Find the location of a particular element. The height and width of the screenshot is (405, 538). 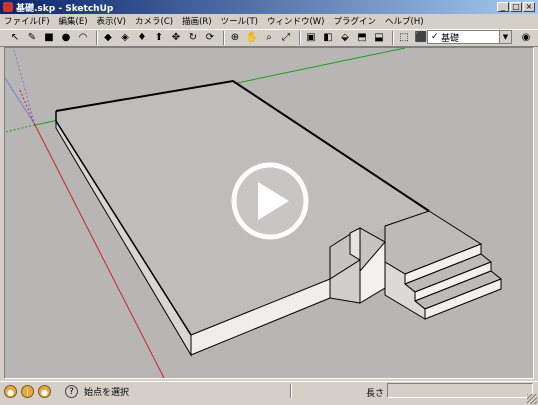

menu-item-8: ヘルプ(H) is located at coordinates (404, 21).